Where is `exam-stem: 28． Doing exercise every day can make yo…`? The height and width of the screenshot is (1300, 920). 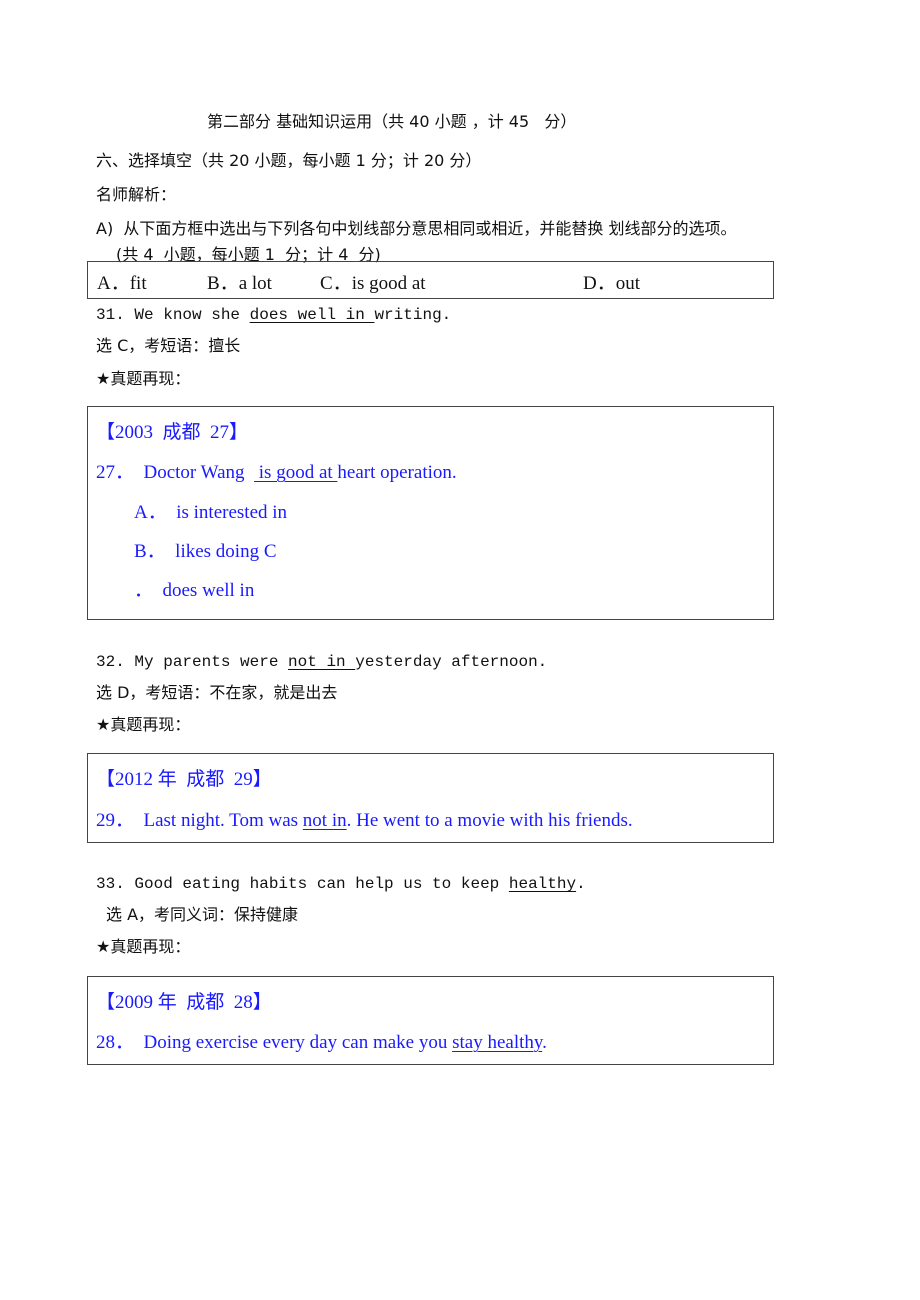 exam-stem: 28． Doing exercise every day can make yo… is located at coordinates (321, 1042).